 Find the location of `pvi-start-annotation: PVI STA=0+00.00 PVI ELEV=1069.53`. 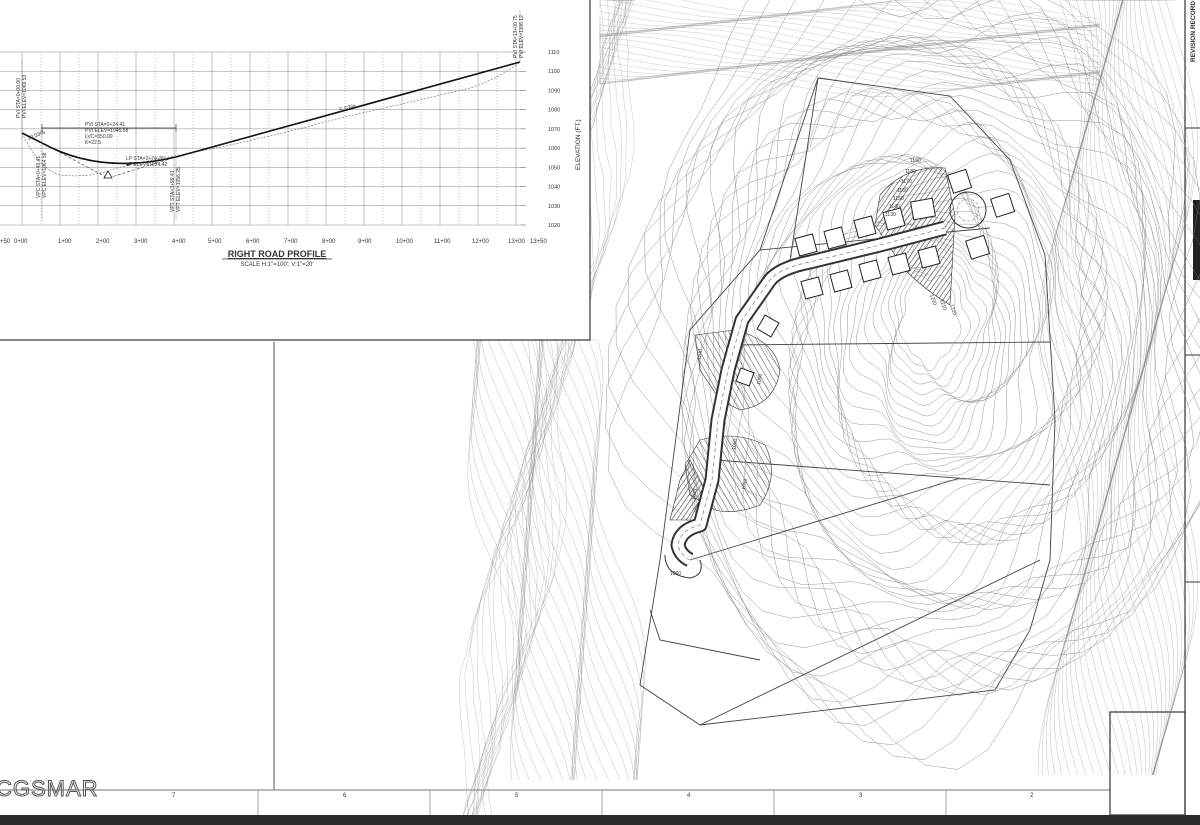

pvi-start-annotation: PVI STA=0+00.00 PVI ELEV=1069.53 is located at coordinates (22, 96).